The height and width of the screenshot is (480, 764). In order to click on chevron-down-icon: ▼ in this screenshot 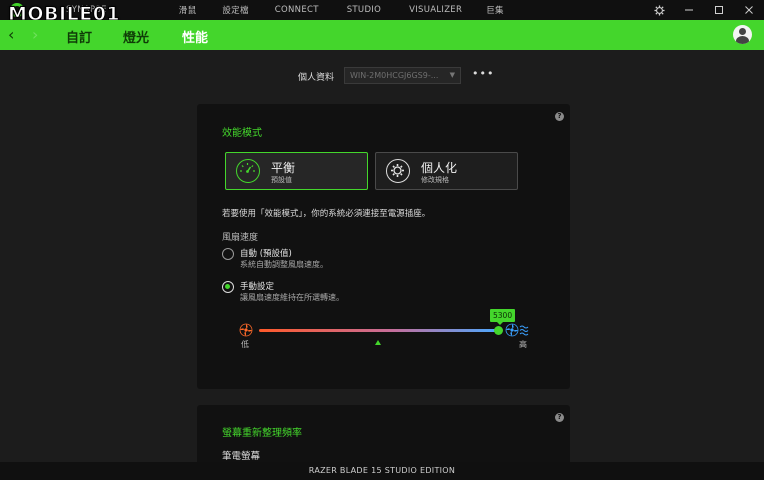, I will do `click(452, 75)`.